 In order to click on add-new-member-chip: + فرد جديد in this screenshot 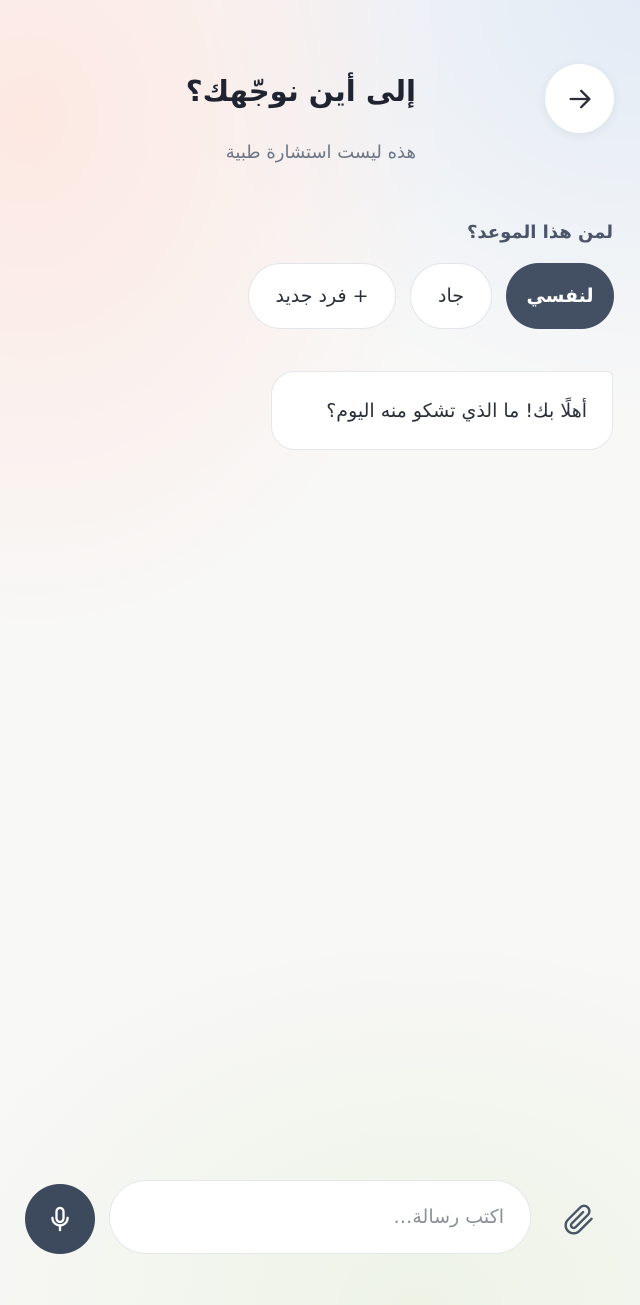, I will do `click(322, 296)`.